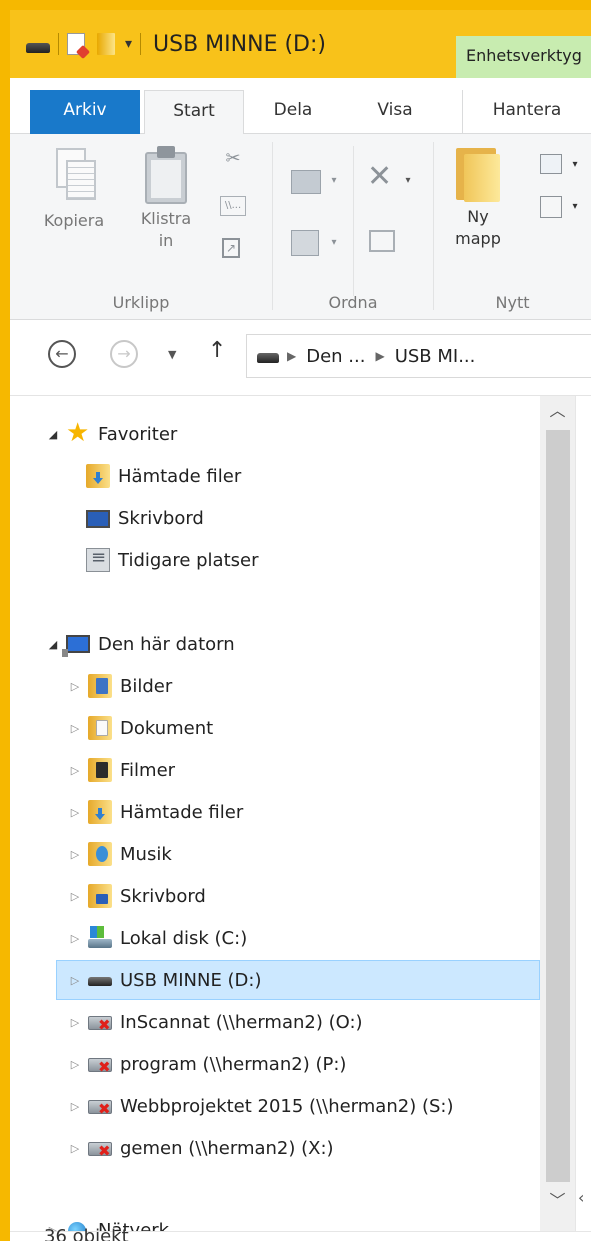  What do you see at coordinates (76, 44) in the screenshot?
I see `properties-icon` at bounding box center [76, 44].